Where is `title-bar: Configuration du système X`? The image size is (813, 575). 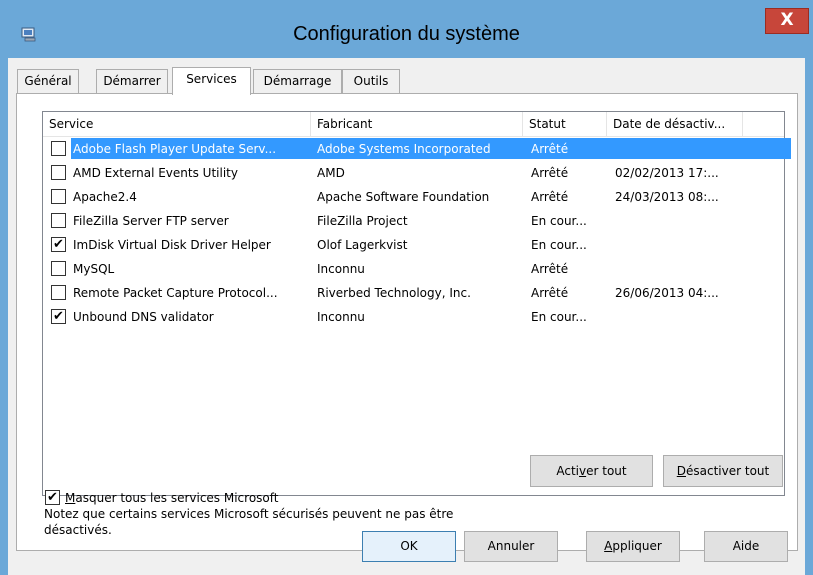
title-bar: Configuration du système X is located at coordinates (406, 29).